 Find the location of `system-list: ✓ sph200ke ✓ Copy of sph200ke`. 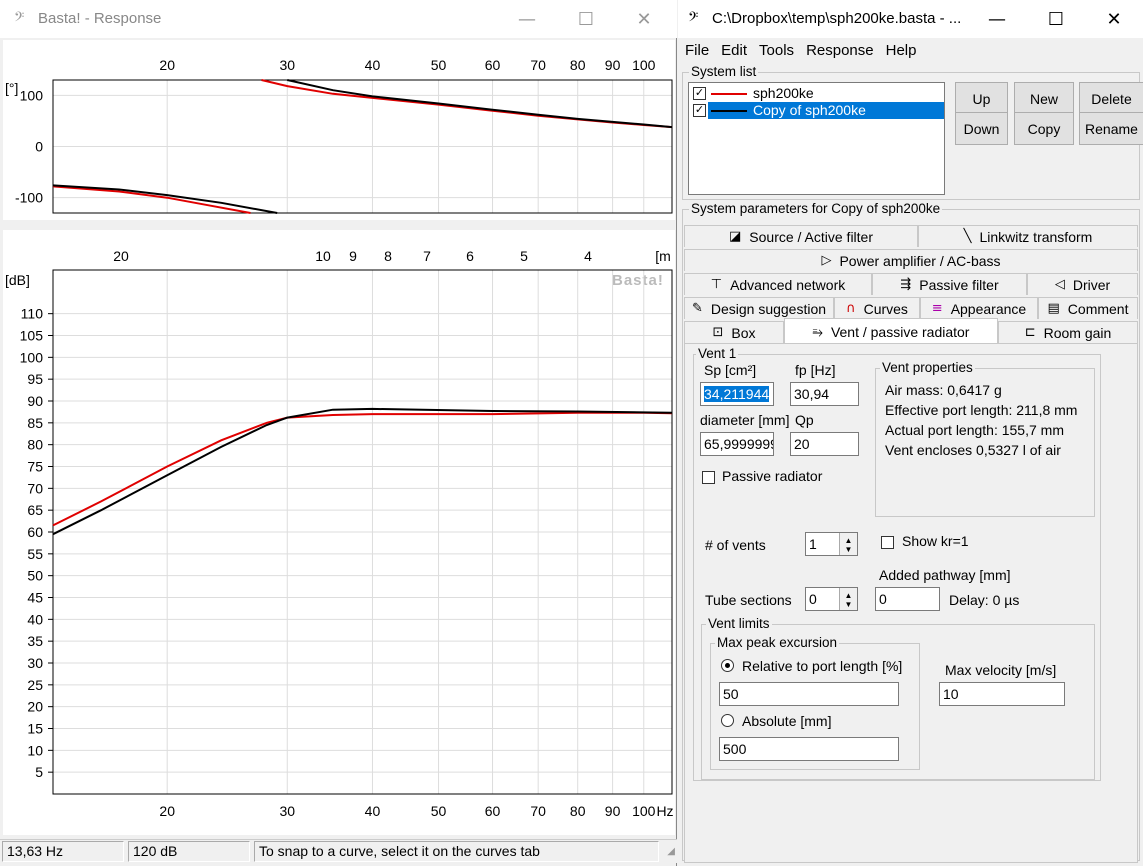

system-list: ✓ sph200ke ✓ Copy of sph200ke is located at coordinates (816, 138).